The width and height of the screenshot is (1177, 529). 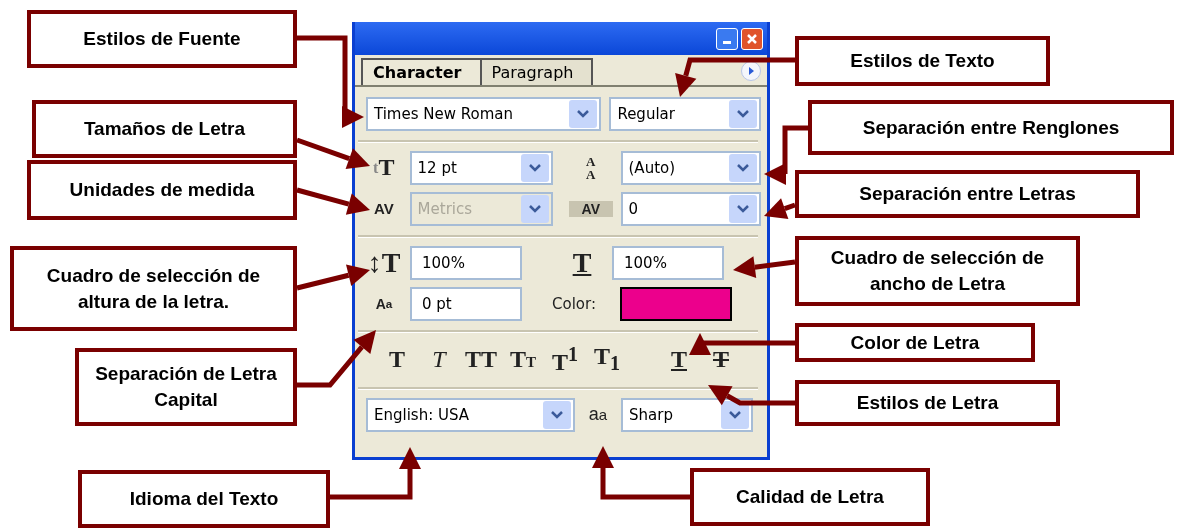 I want to click on vertical-scale-icon: ↕T, so click(x=384, y=262).